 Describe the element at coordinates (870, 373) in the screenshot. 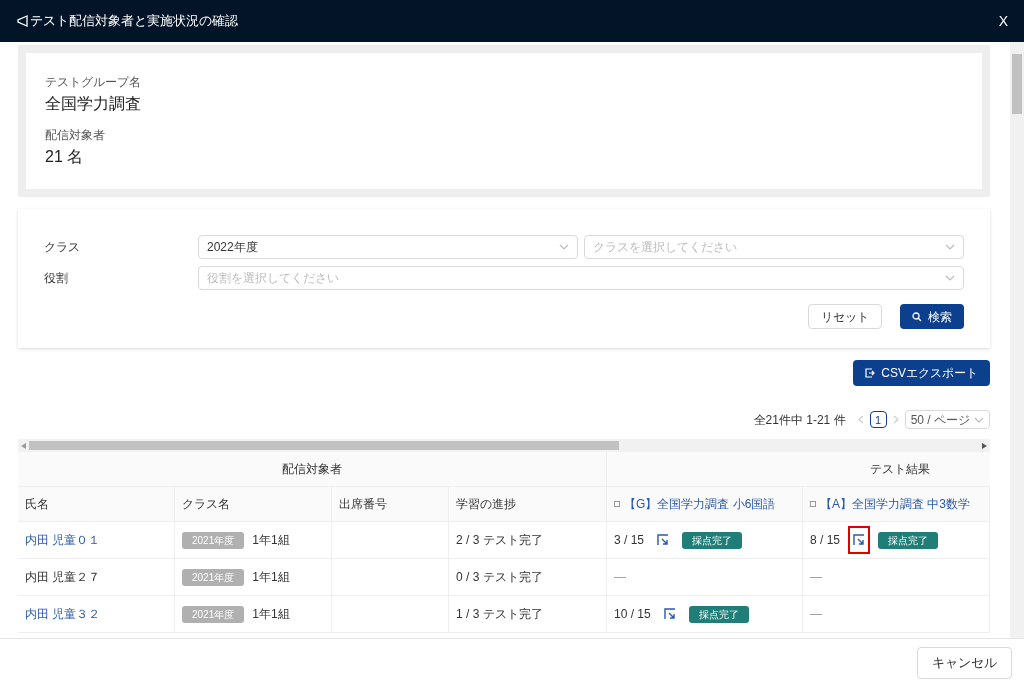

I see `export-icon` at that location.